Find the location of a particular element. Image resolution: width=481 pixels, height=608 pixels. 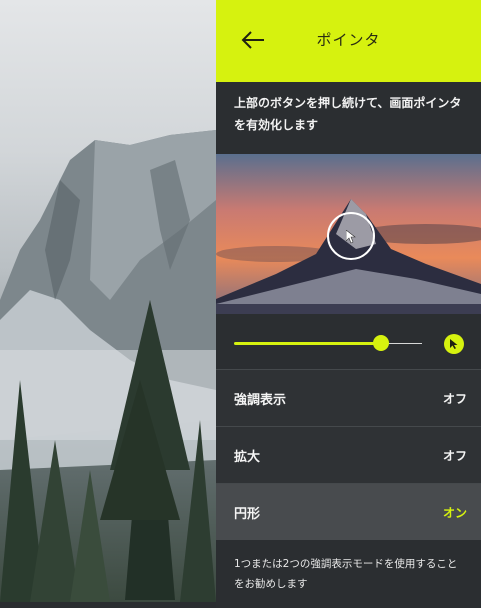

setting-label: 拡大 is located at coordinates (247, 457).